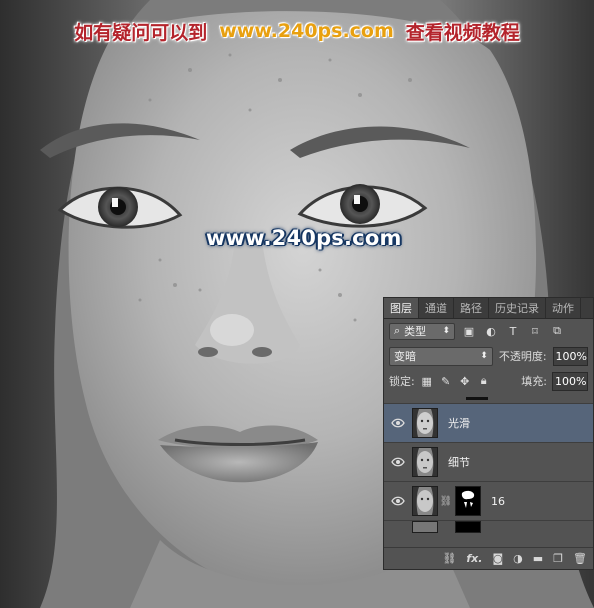  I want to click on layer-name: 细节, so click(459, 462).